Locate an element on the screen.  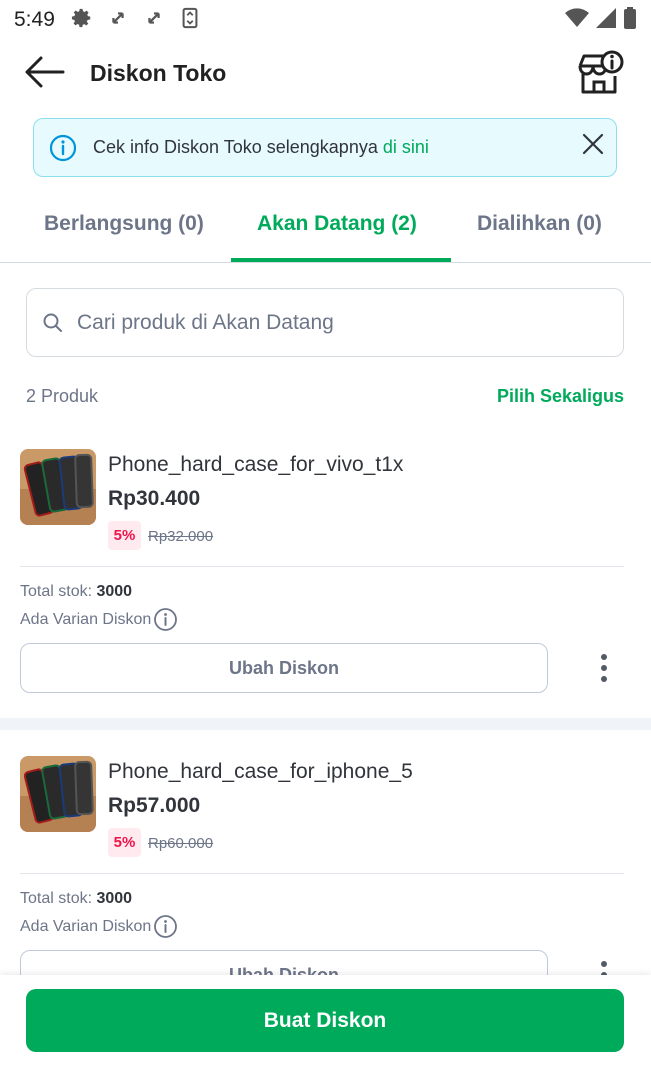
active-tab-indicator is located at coordinates (341, 260).